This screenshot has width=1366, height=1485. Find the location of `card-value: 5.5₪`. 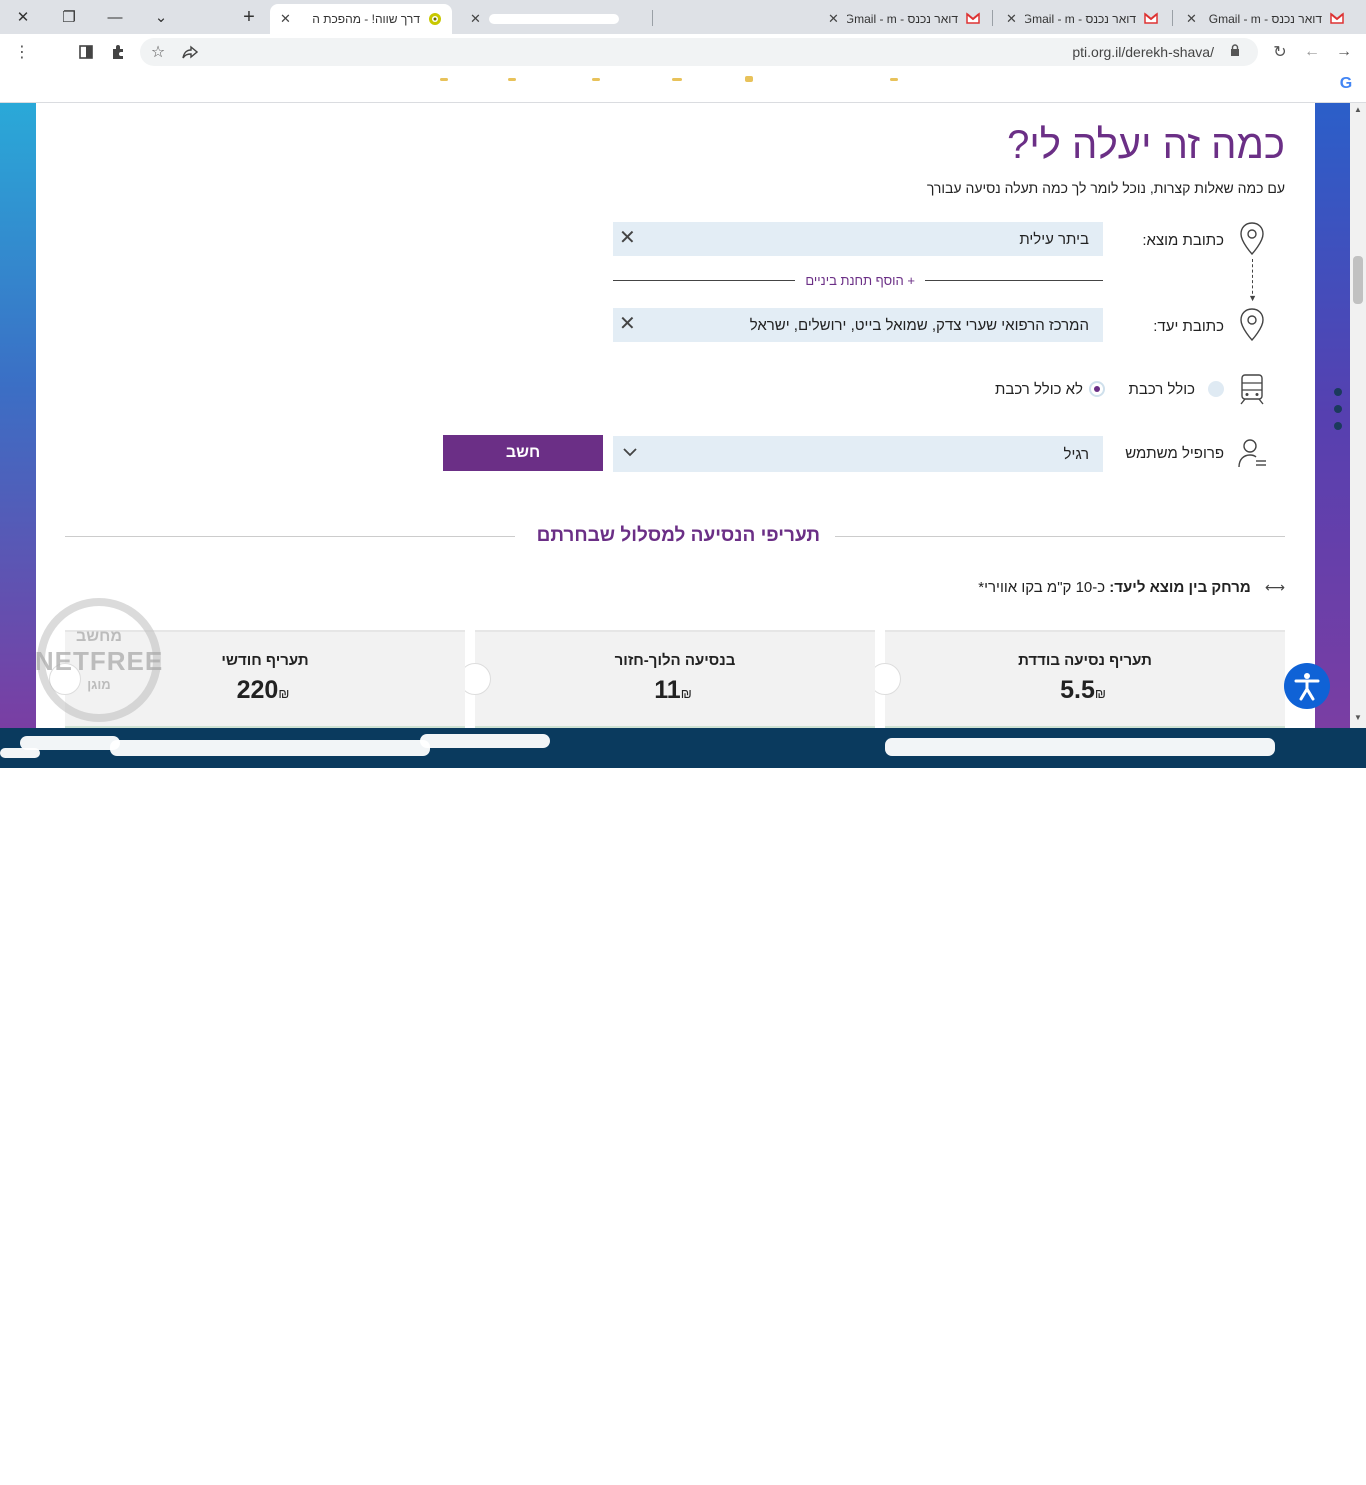

card-value: 5.5₪ is located at coordinates (1083, 690).